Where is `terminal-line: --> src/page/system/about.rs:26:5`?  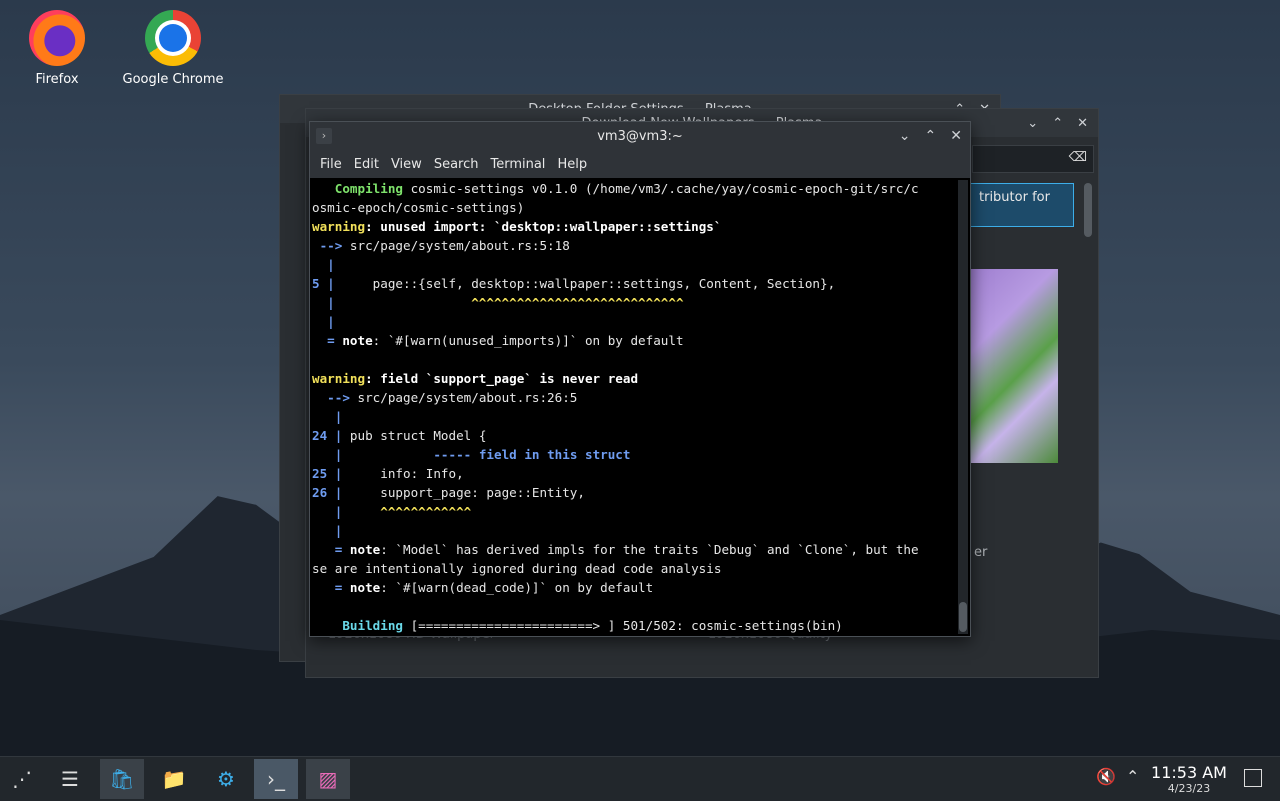
terminal-line: --> src/page/system/about.rs:26:5 is located at coordinates (445, 397).